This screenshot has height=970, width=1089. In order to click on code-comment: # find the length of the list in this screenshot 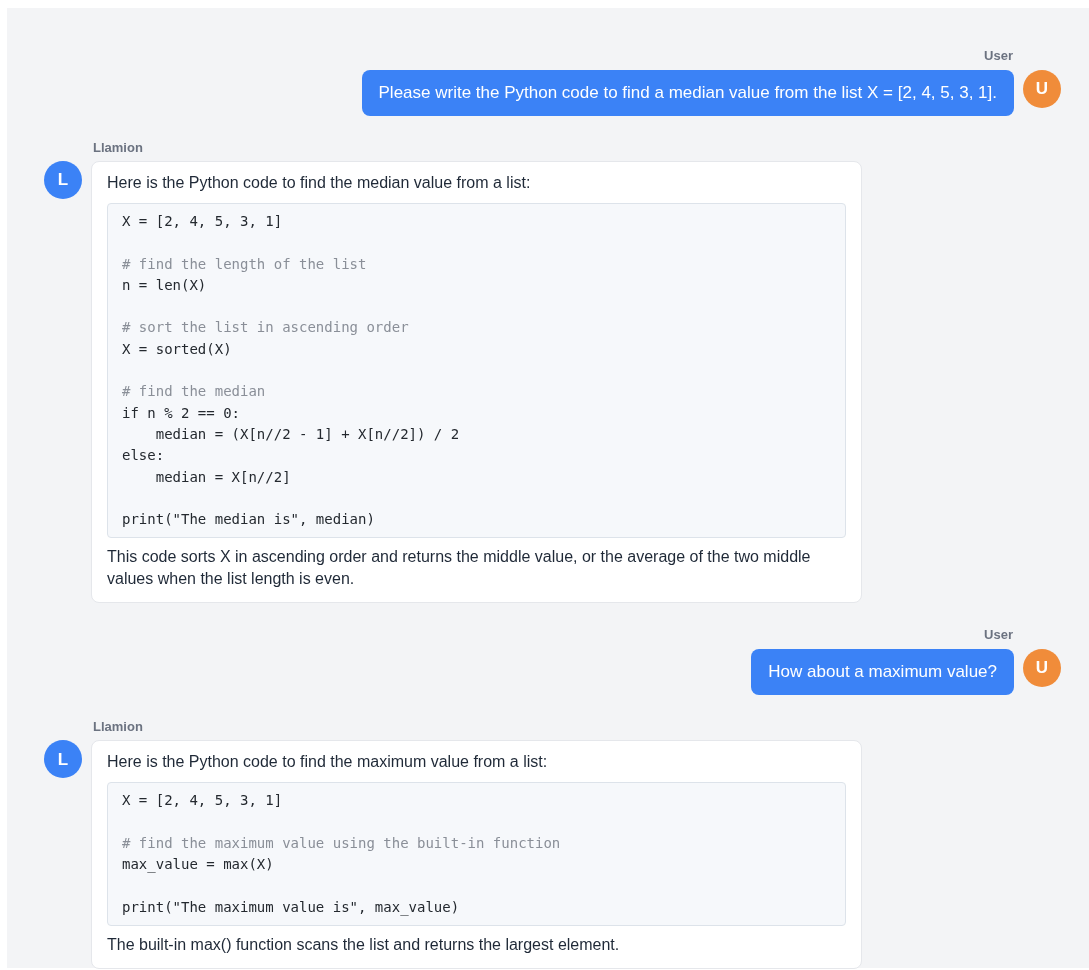, I will do `click(244, 264)`.